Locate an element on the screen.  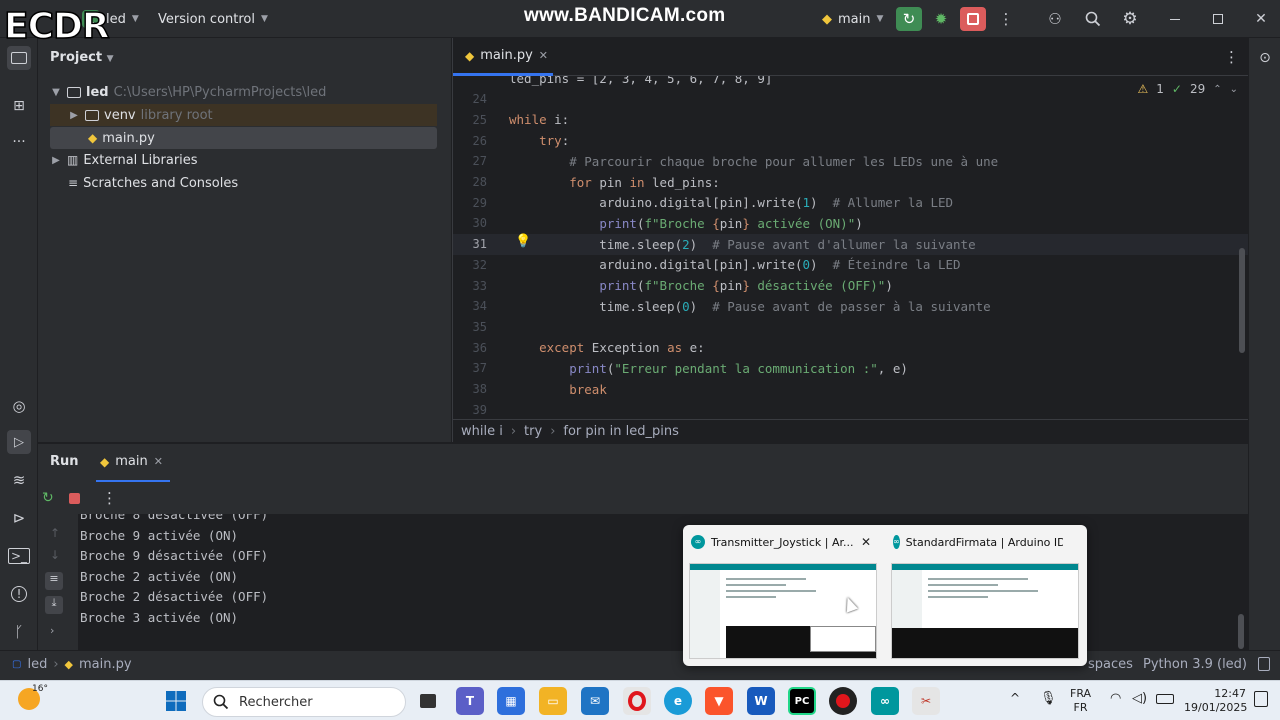
line-number: 25 is located at coordinates (470, 120).